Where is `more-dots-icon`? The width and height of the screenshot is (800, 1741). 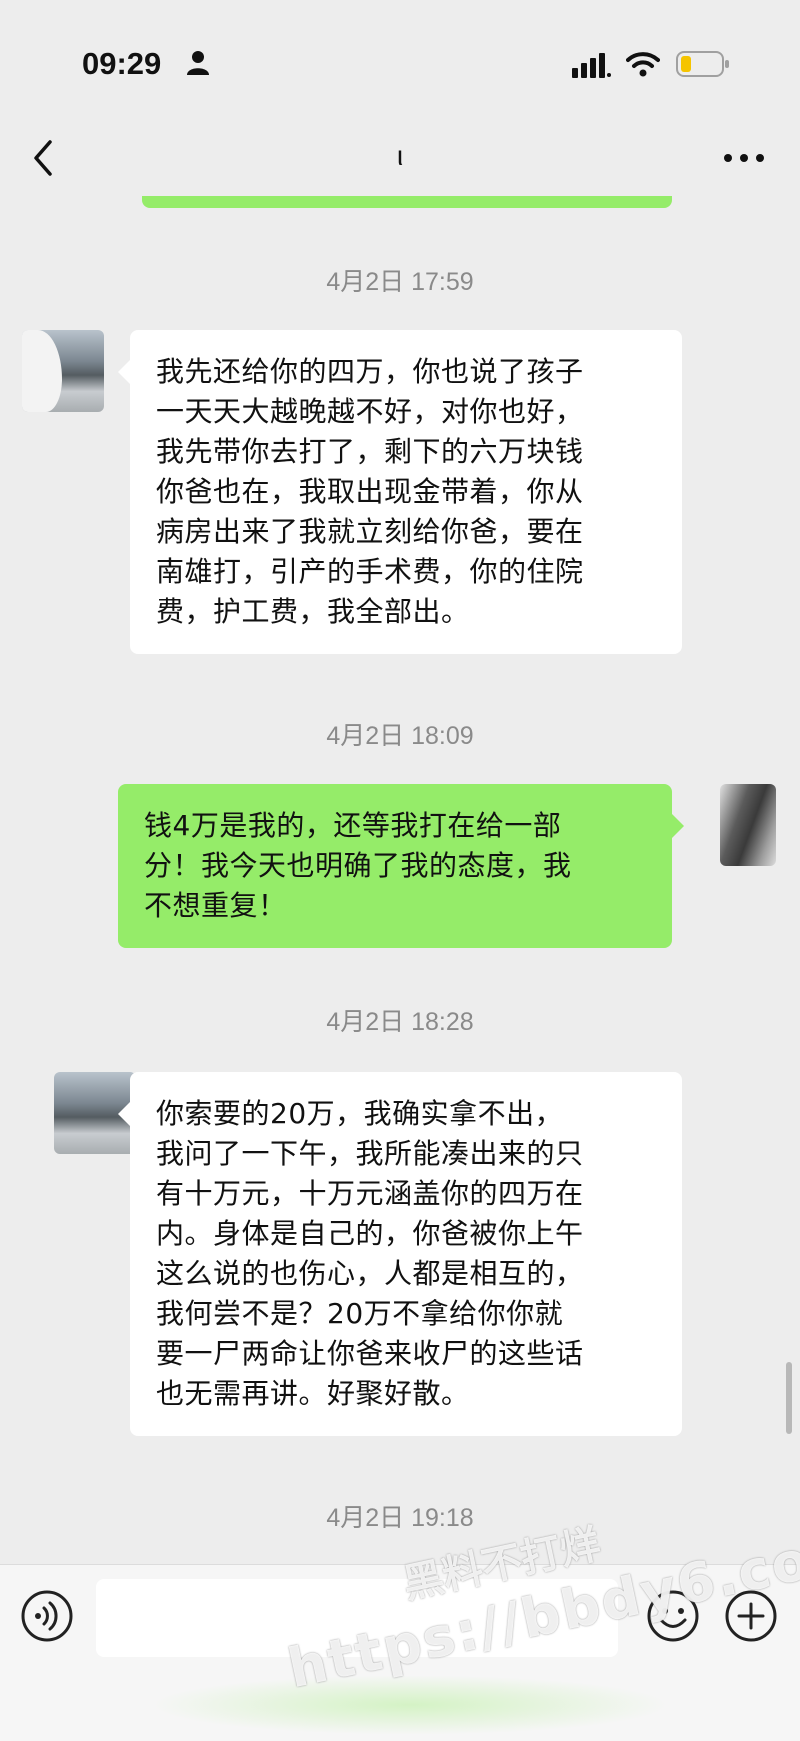
more-dots-icon is located at coordinates (744, 158).